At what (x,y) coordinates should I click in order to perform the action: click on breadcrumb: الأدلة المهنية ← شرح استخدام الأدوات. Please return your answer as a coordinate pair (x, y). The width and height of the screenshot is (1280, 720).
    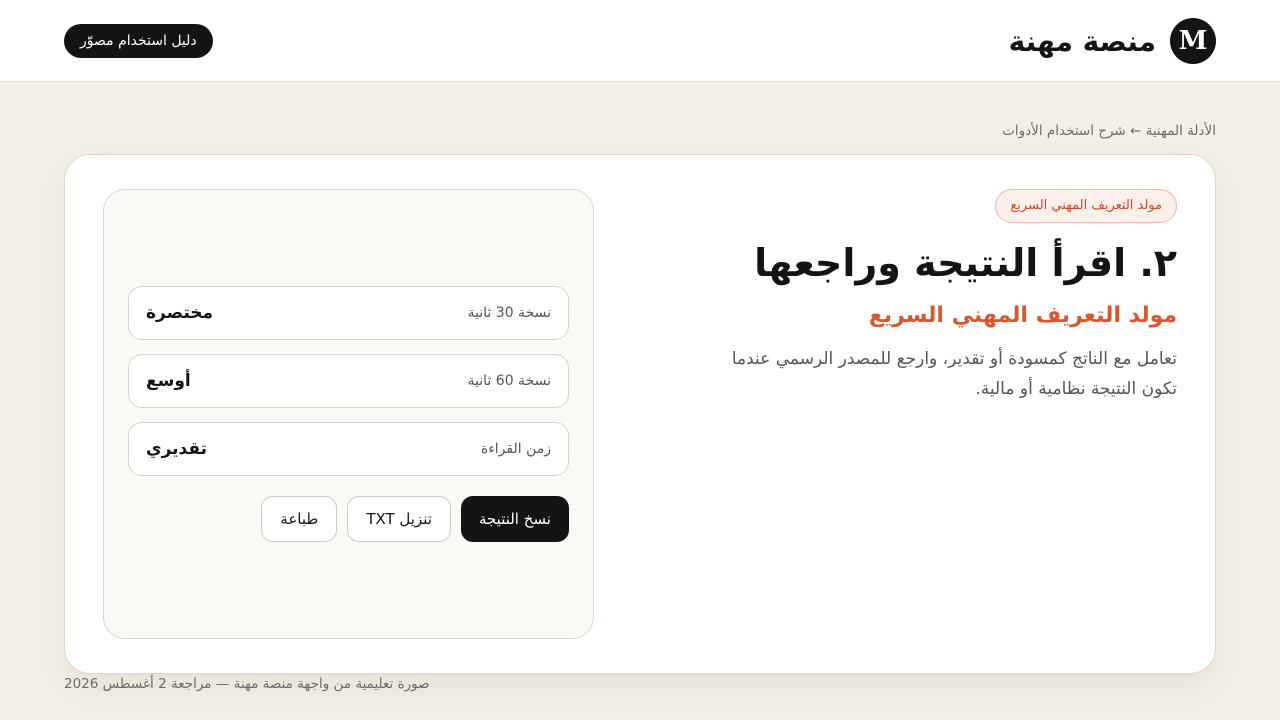
    Looking at the image, I should click on (1109, 131).